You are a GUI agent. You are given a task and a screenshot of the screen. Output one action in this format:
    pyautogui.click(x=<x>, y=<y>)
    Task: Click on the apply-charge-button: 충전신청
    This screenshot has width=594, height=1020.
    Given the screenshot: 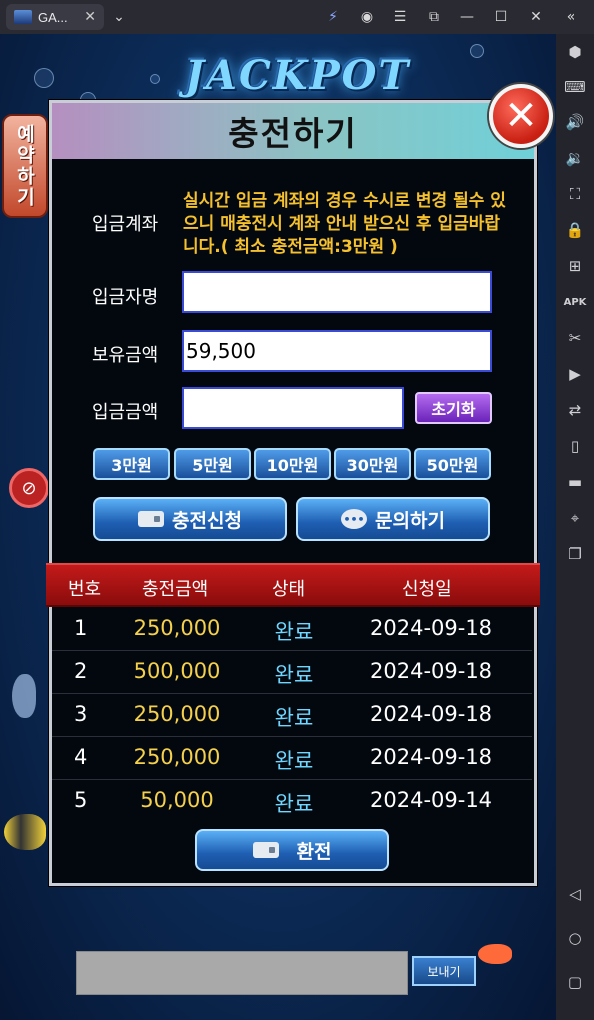 What is the action you would take?
    pyautogui.click(x=190, y=519)
    